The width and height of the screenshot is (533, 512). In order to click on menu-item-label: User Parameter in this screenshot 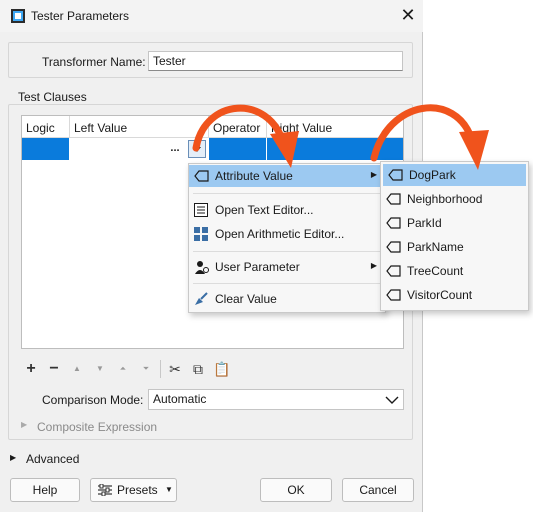, I will do `click(257, 267)`.